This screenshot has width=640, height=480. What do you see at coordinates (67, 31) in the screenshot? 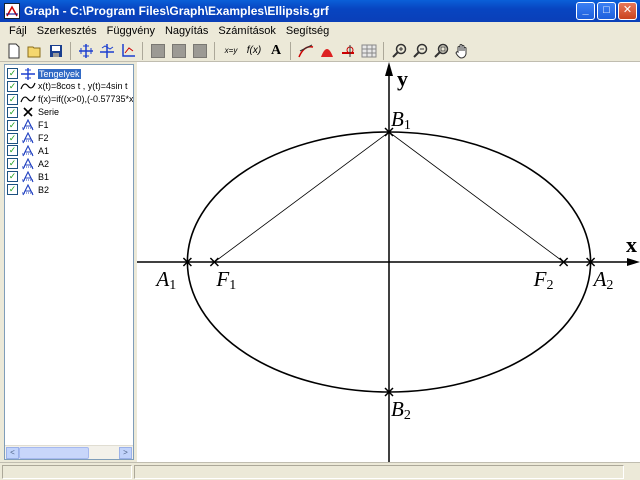
I see `menu-edit: Szerkesztés` at bounding box center [67, 31].